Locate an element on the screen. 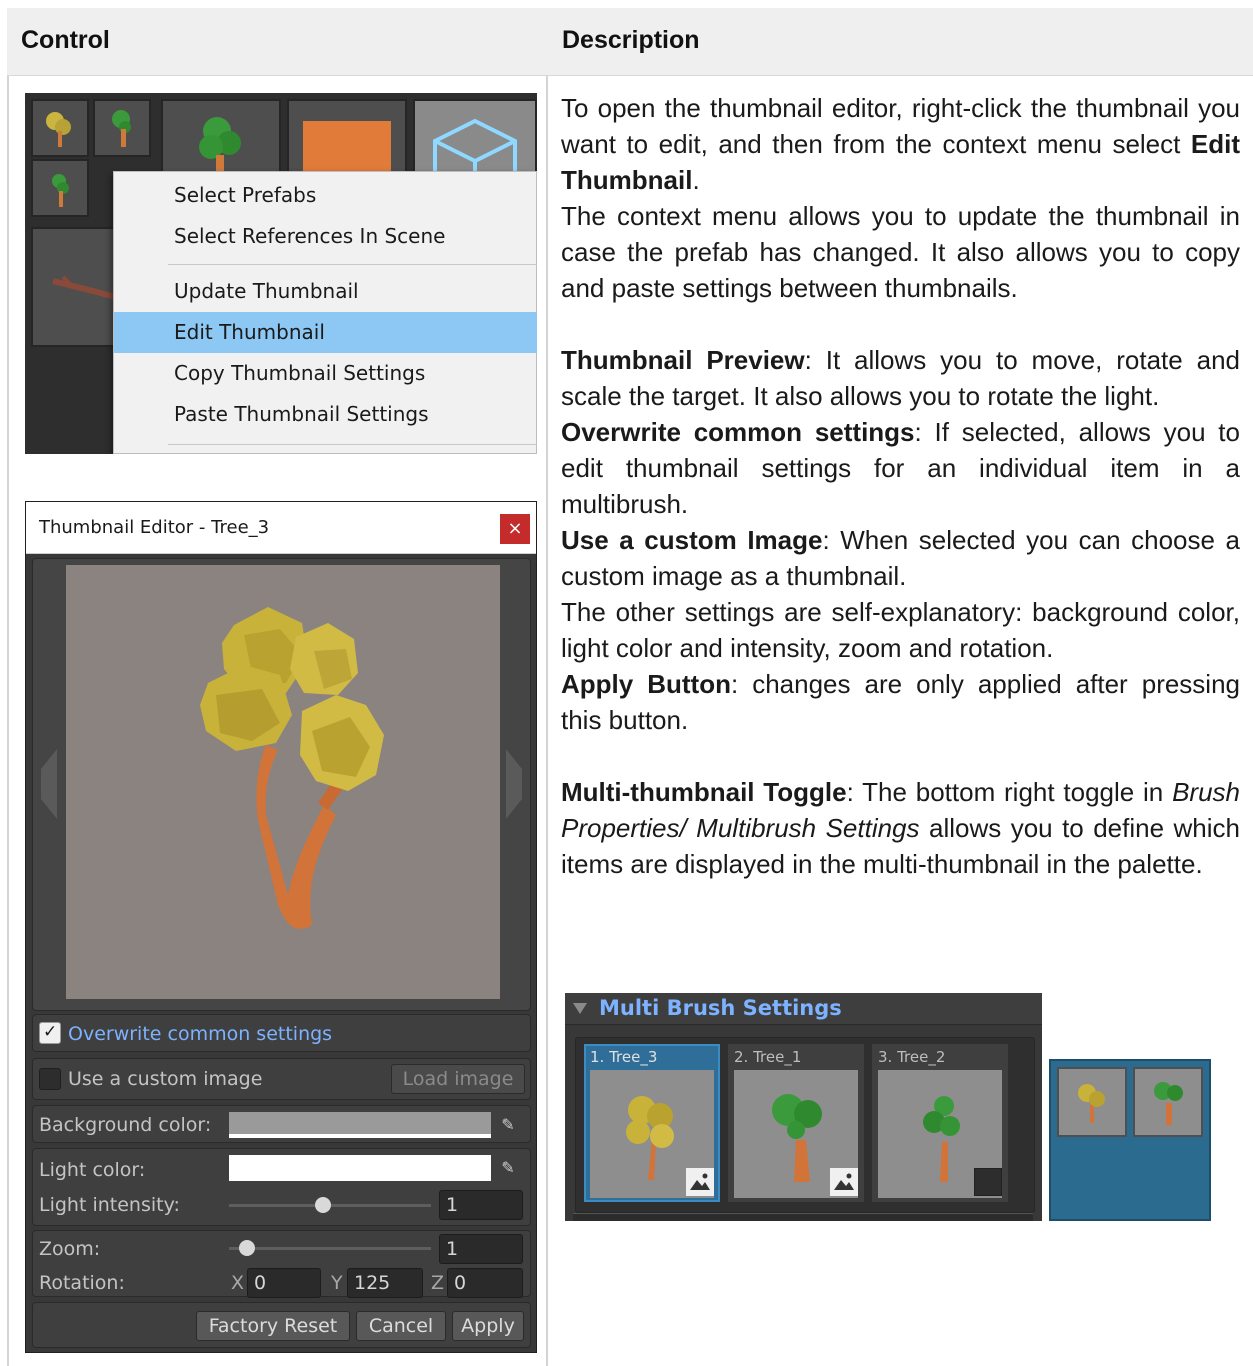 The height and width of the screenshot is (1366, 1253). item-label: 1. Tree_3 is located at coordinates (624, 1057).